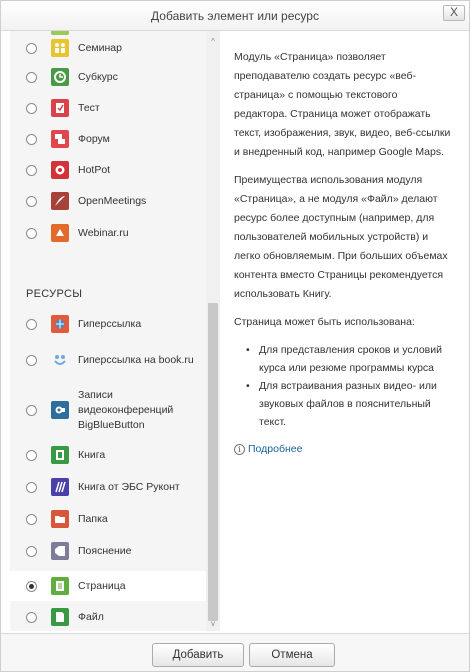 This screenshot has width=470, height=672. What do you see at coordinates (108, 455) in the screenshot?
I see `list-item-book: Книга` at bounding box center [108, 455].